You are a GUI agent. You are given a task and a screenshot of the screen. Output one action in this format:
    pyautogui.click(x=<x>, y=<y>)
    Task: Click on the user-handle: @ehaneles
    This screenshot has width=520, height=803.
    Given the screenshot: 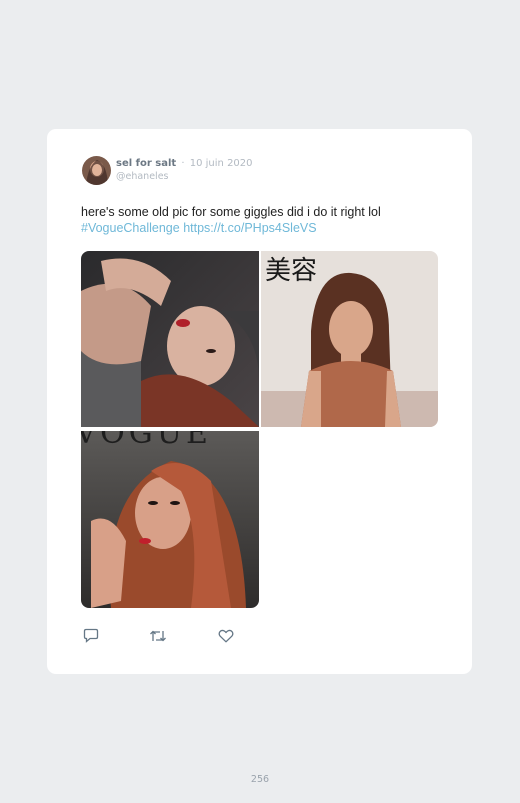 What is the action you would take?
    pyautogui.click(x=142, y=176)
    